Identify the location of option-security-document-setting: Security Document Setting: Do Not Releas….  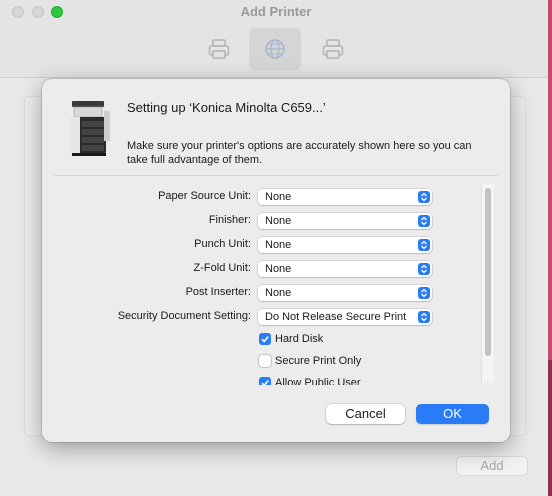
(269, 317).